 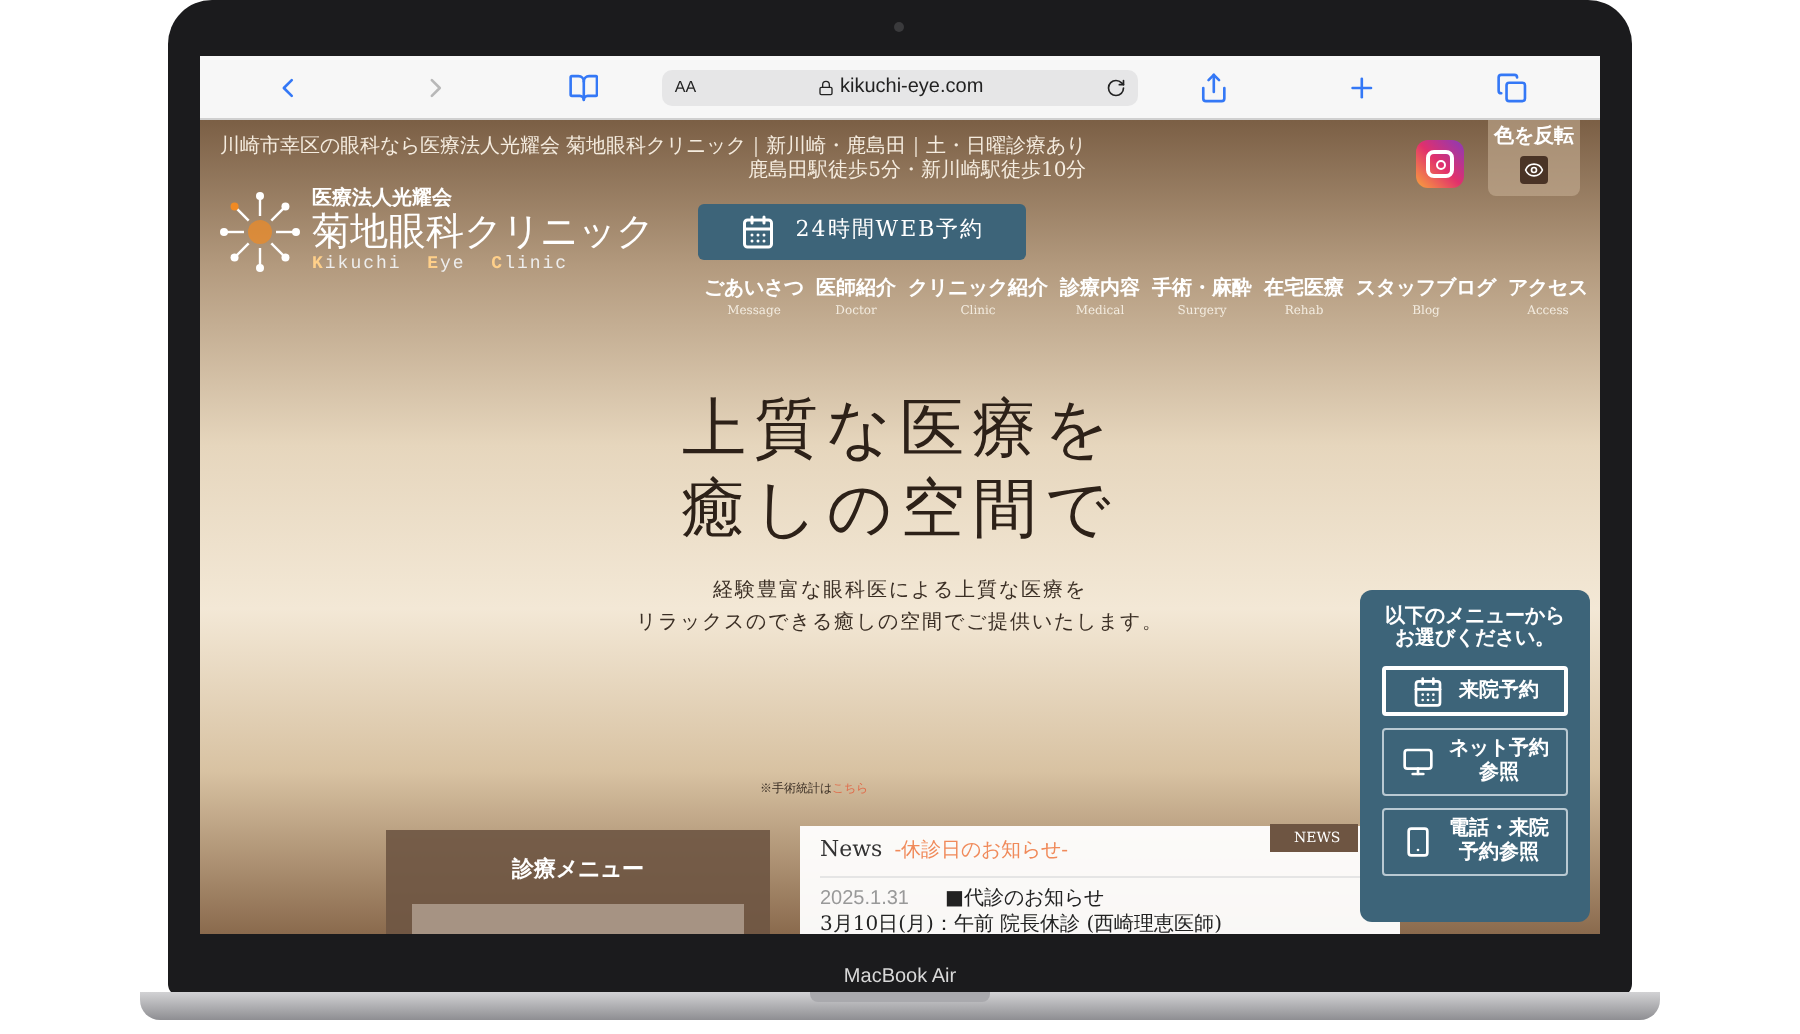 What do you see at coordinates (441, 264) in the screenshot?
I see `clinic-roman-name: Kikuchi Eye Clinic` at bounding box center [441, 264].